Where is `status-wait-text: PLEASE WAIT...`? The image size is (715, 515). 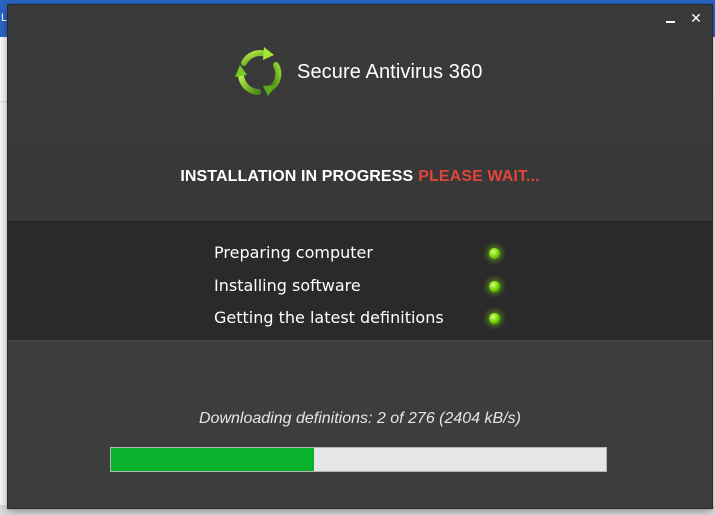
status-wait-text: PLEASE WAIT... is located at coordinates (479, 176).